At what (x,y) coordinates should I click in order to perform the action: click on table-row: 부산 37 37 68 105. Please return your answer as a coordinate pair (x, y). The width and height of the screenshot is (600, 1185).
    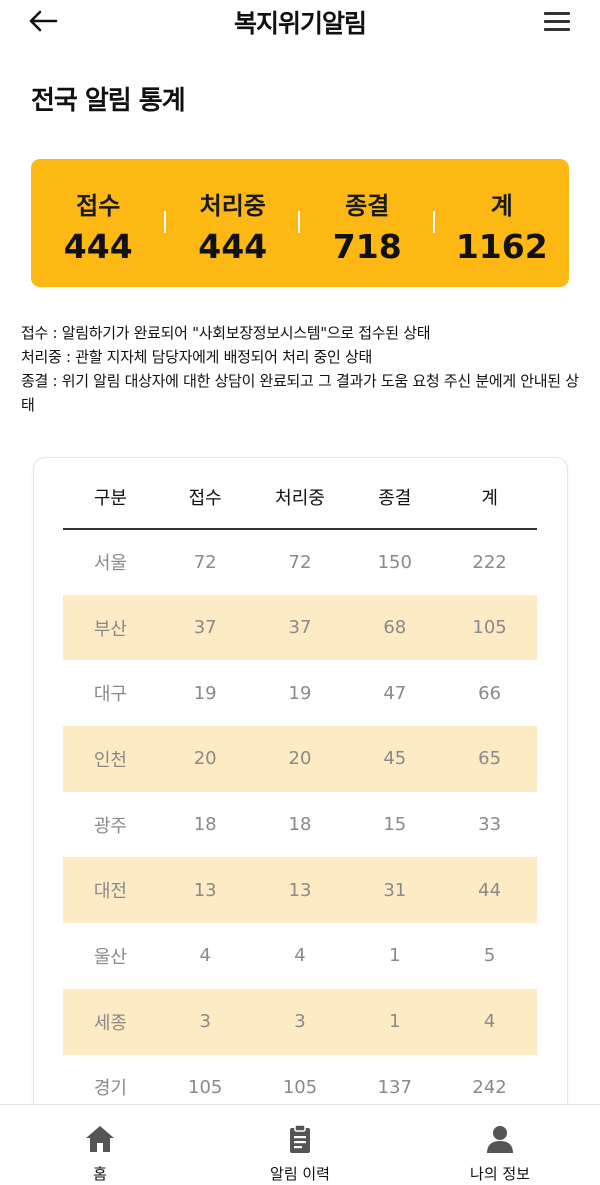
    Looking at the image, I should click on (300, 627).